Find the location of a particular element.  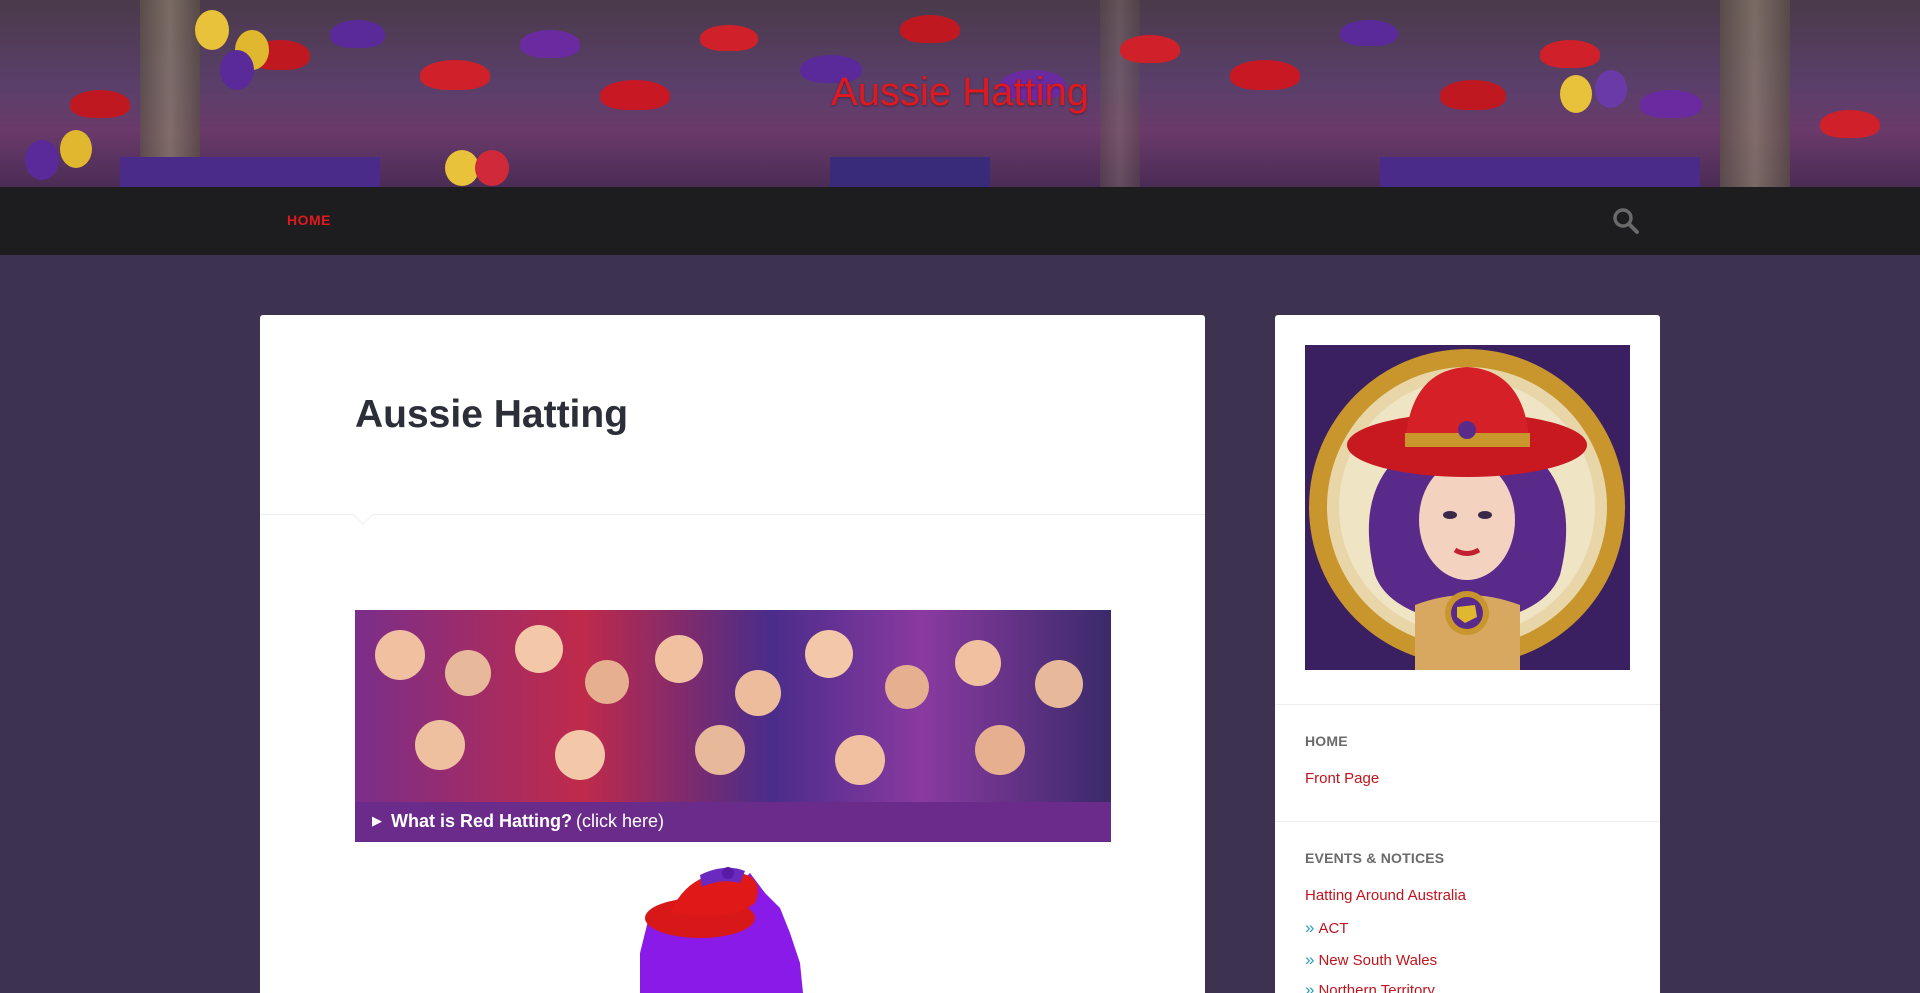

list-item-northern-territory: » Northern Territory is located at coordinates (1370, 986).